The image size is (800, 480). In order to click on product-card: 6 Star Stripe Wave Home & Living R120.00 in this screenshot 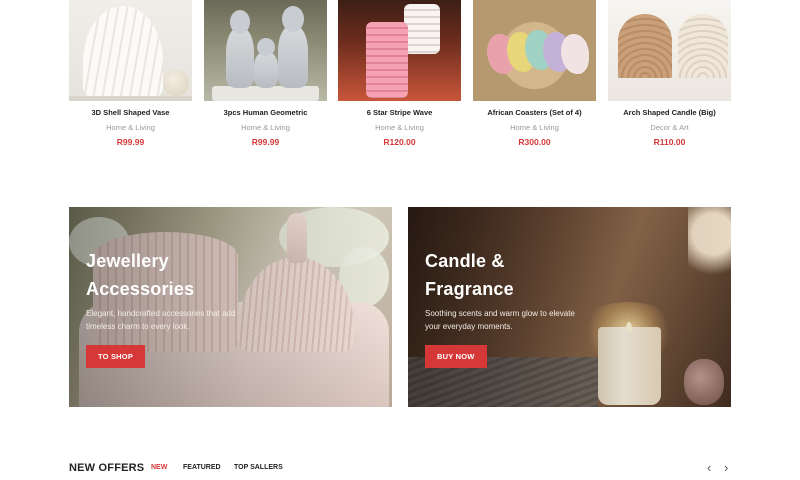, I will do `click(399, 73)`.